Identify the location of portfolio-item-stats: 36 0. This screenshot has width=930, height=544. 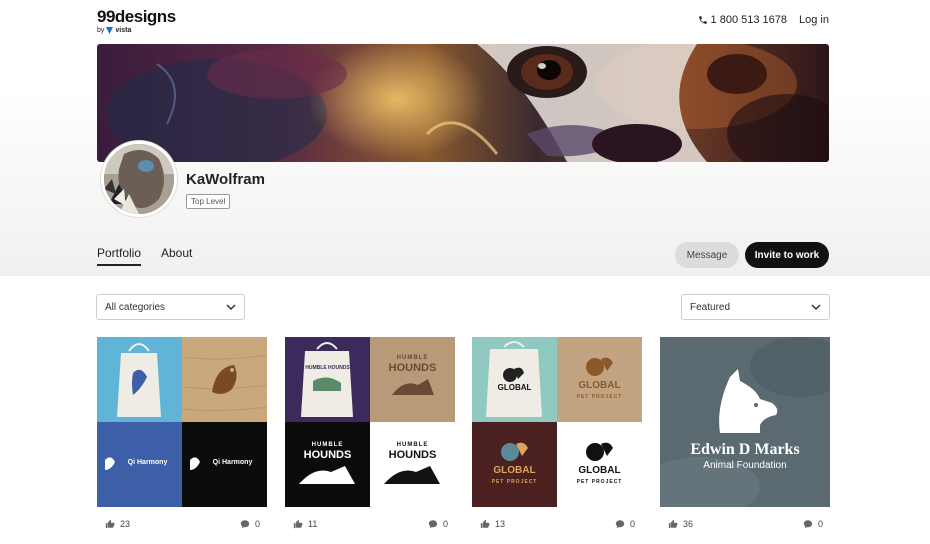
(745, 524).